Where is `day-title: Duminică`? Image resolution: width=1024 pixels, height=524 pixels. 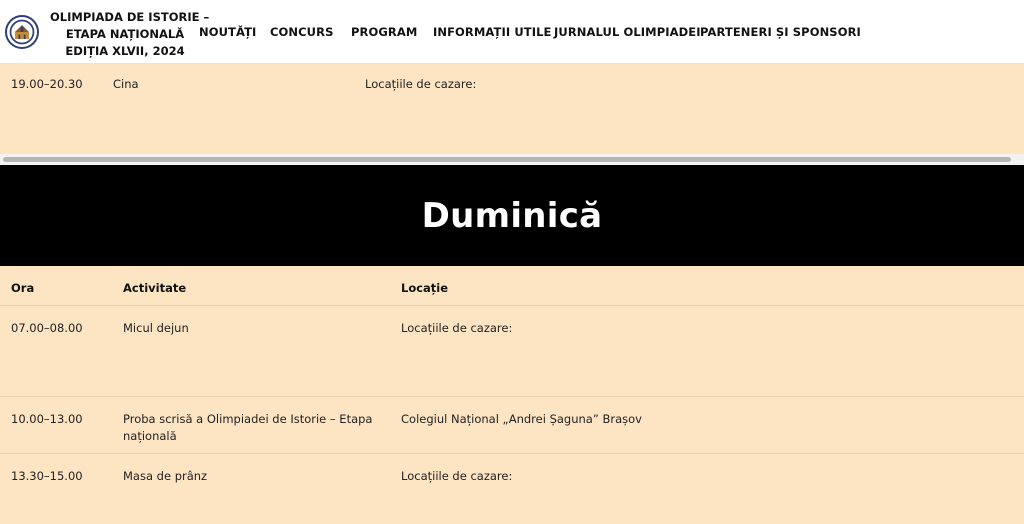 day-title: Duminică is located at coordinates (512, 215).